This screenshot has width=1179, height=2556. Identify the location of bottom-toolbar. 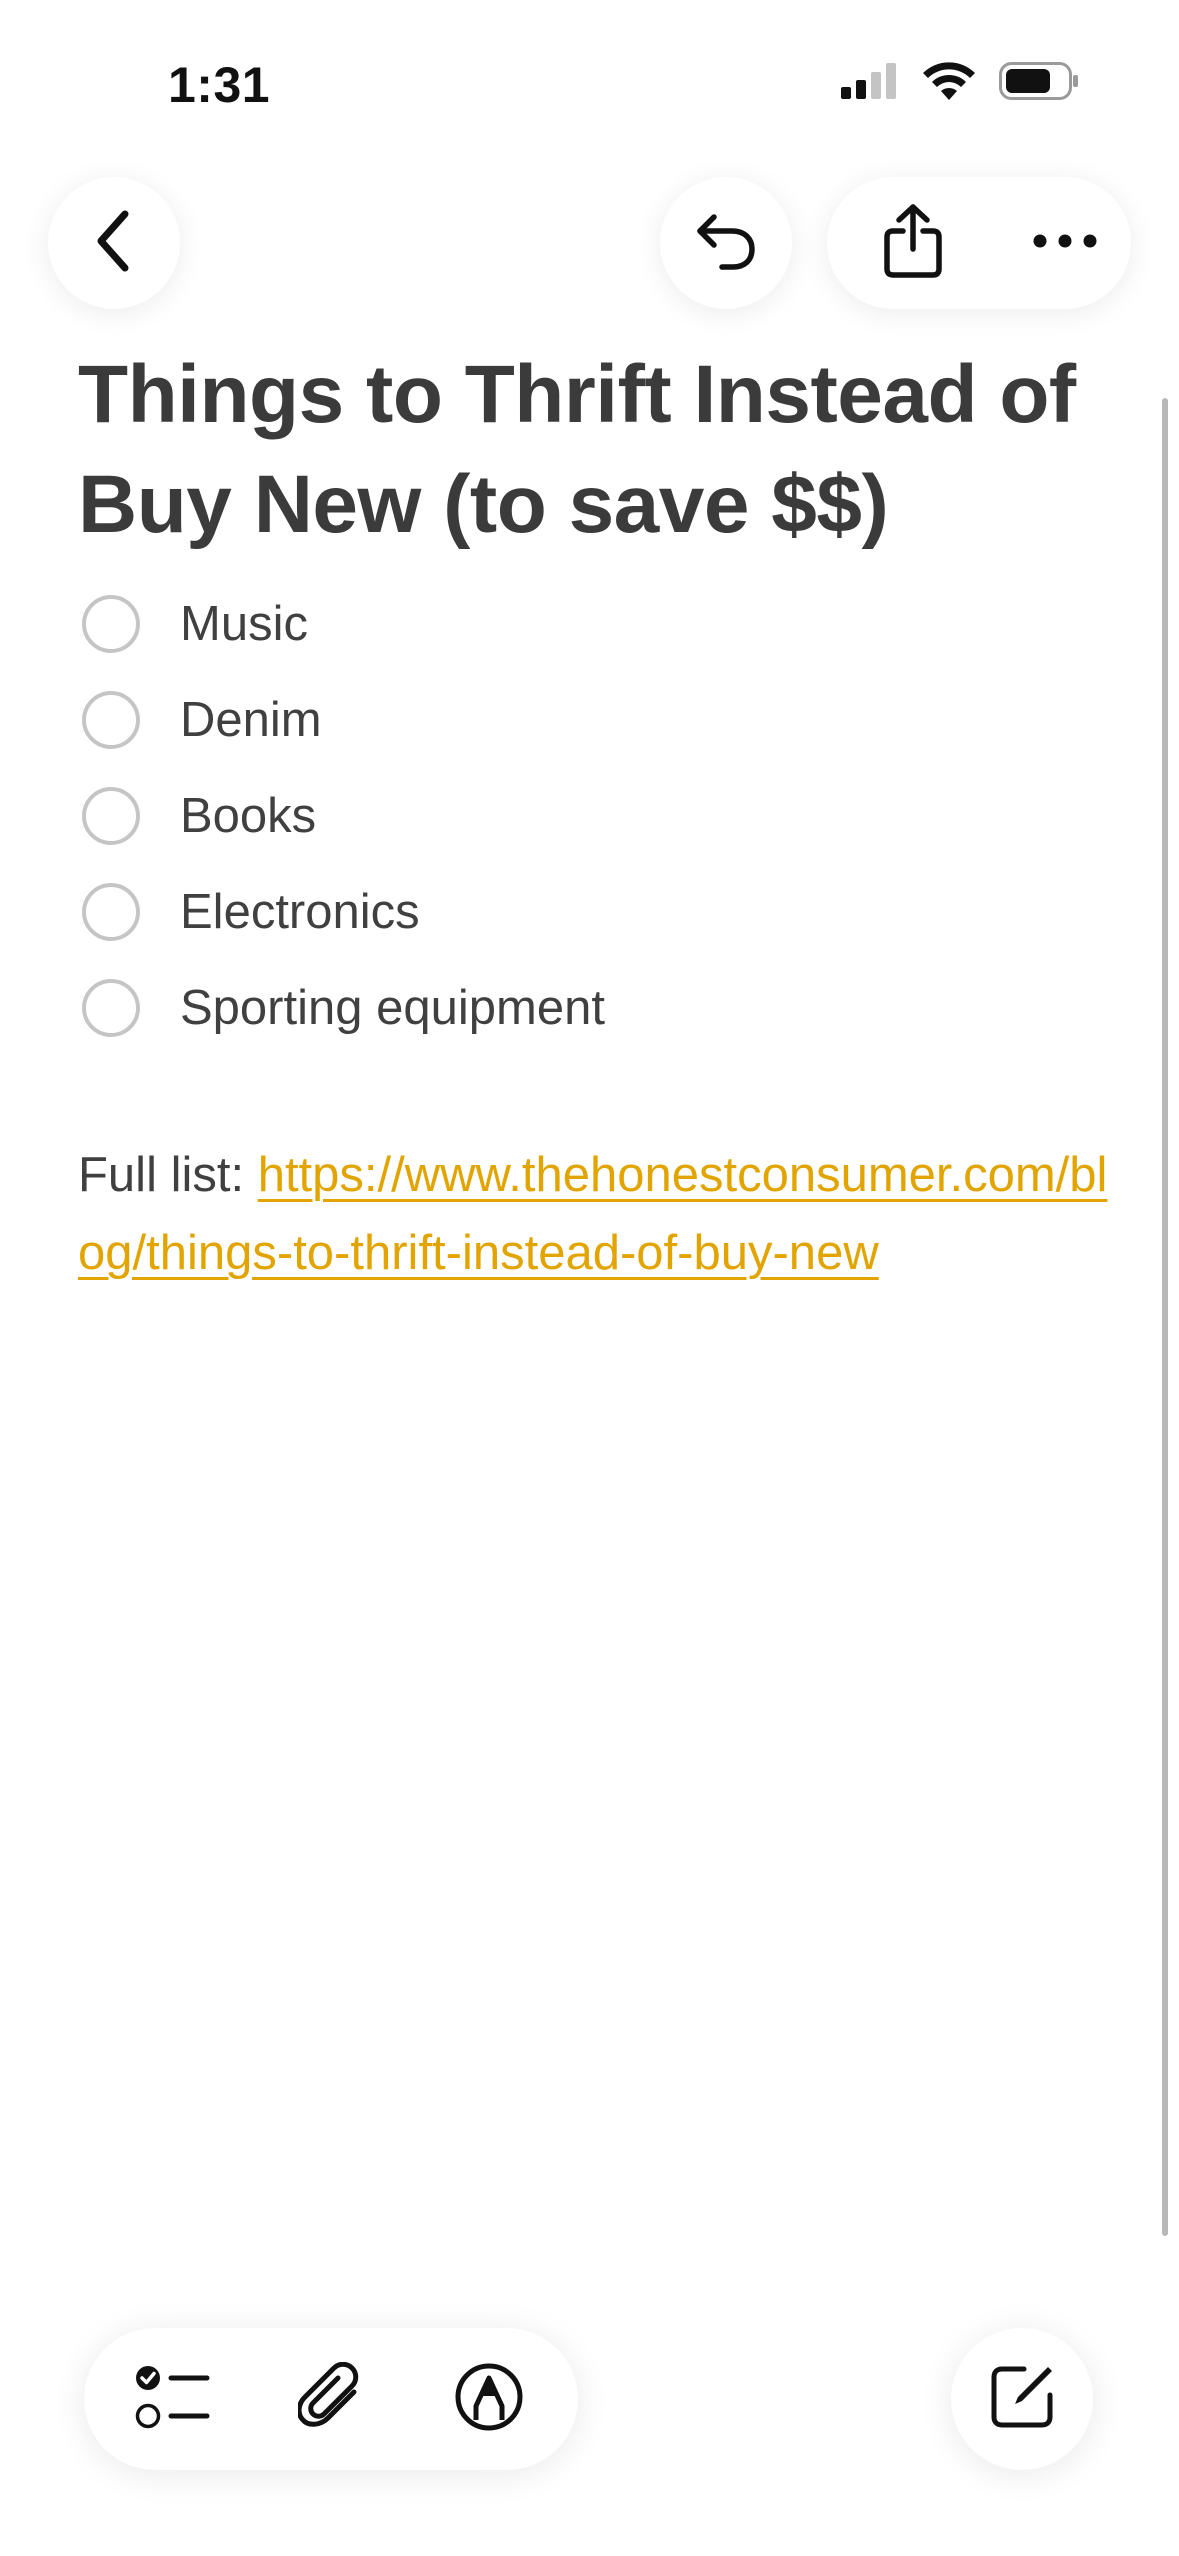
(331, 2399).